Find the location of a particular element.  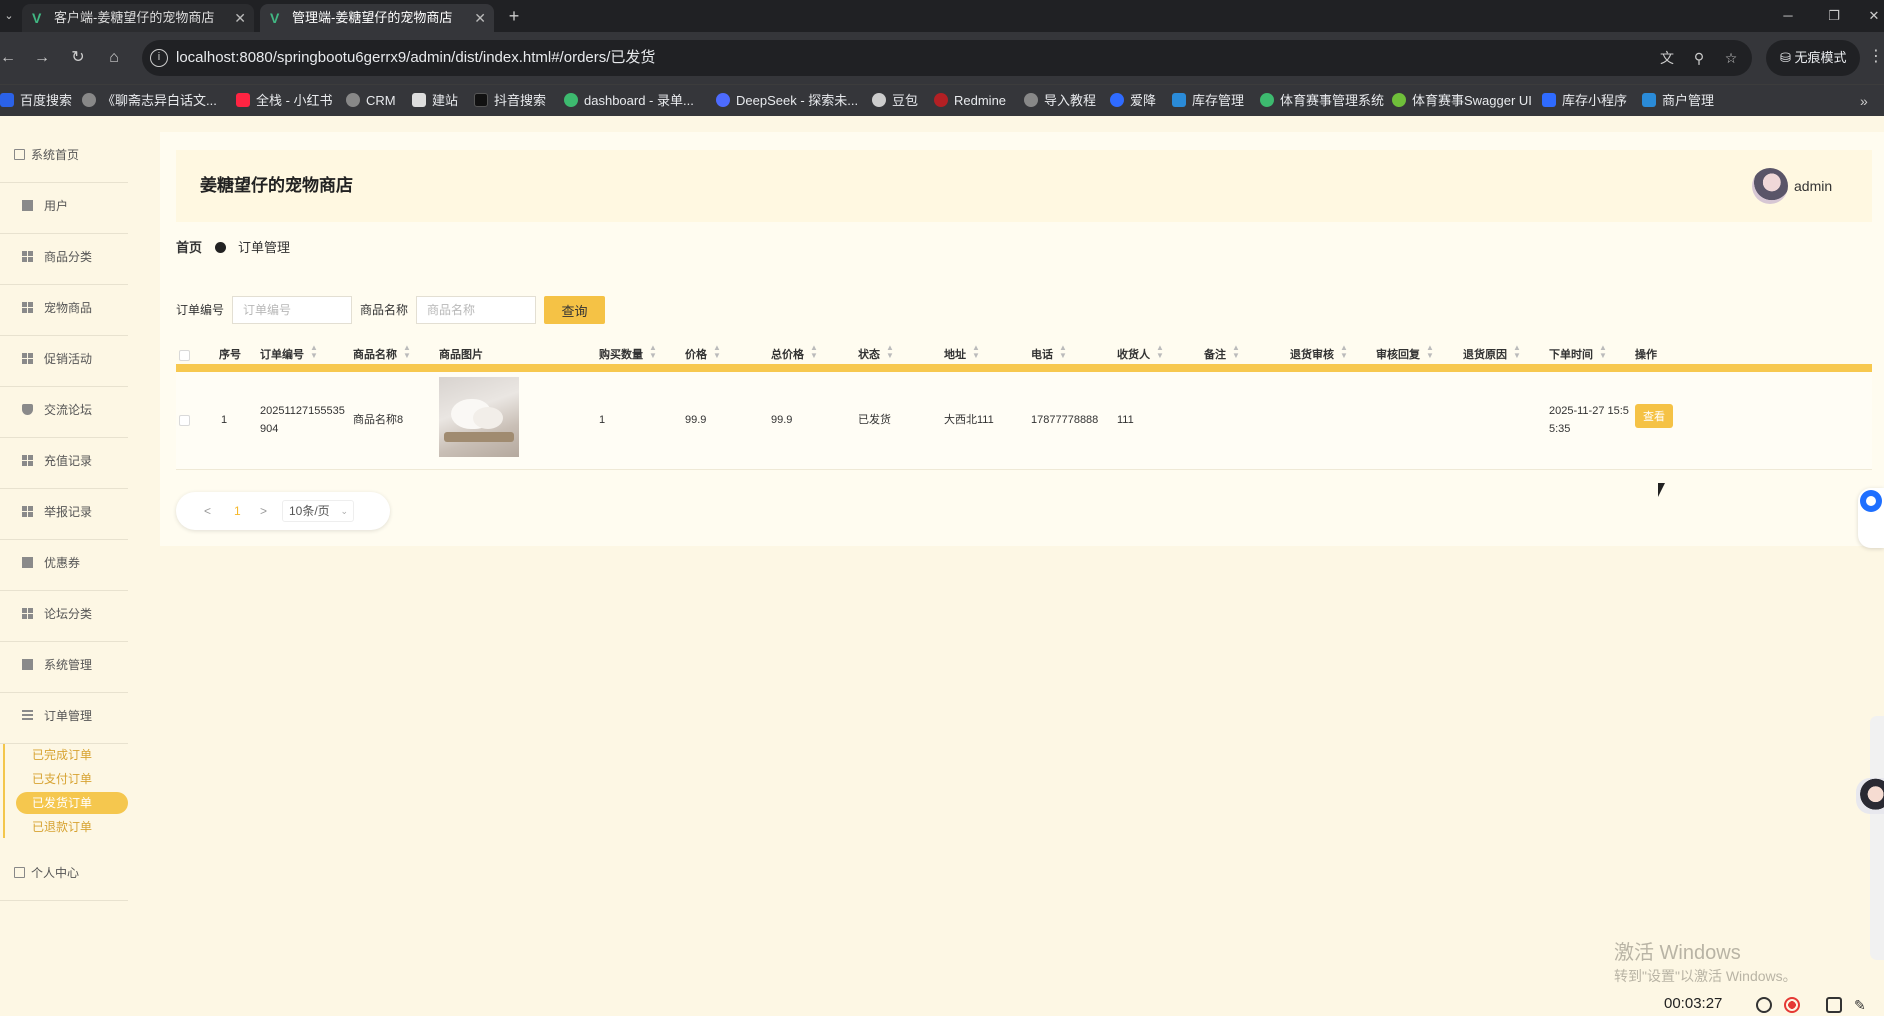

new-tab-button: + is located at coordinates (514, 16).